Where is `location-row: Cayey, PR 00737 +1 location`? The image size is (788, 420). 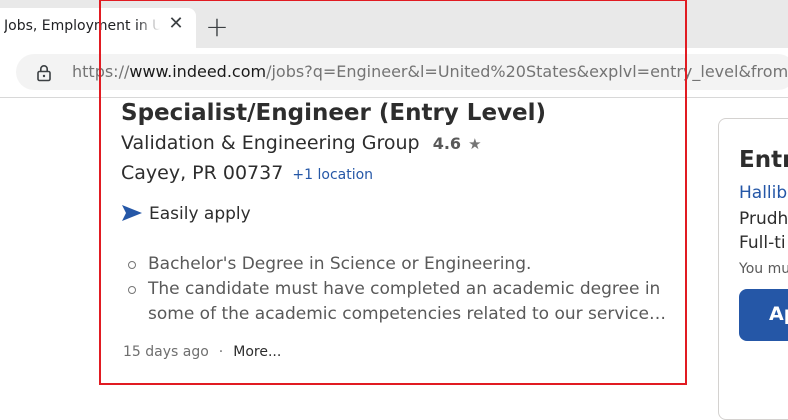
location-row: Cayey, PR 00737 +1 location is located at coordinates (247, 173).